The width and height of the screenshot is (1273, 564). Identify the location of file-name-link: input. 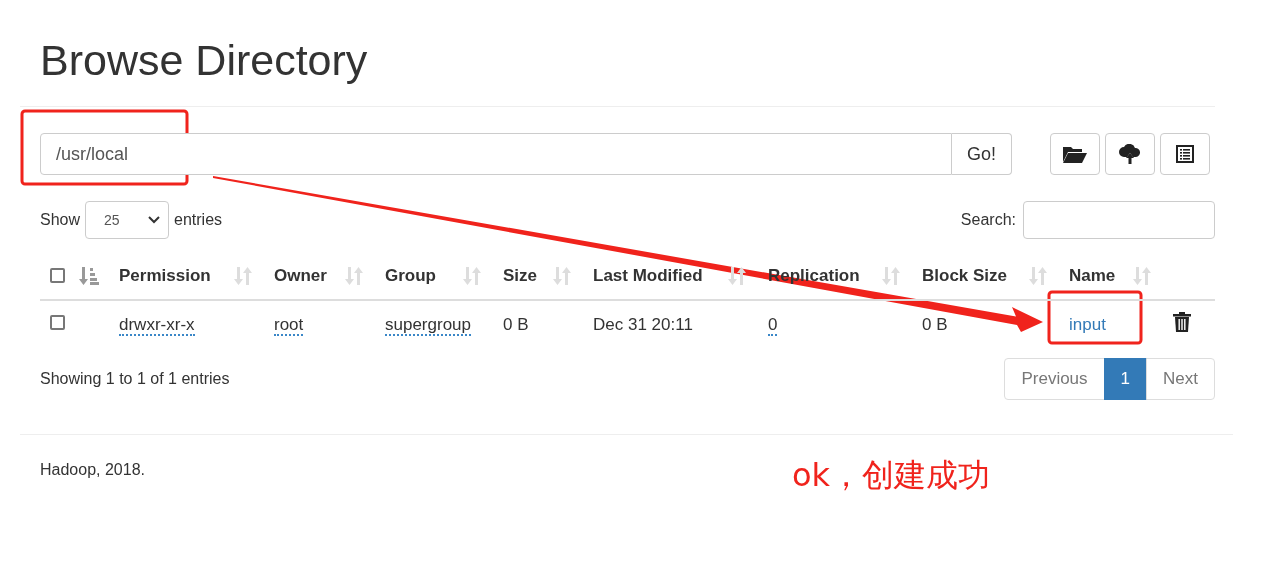
(1087, 324).